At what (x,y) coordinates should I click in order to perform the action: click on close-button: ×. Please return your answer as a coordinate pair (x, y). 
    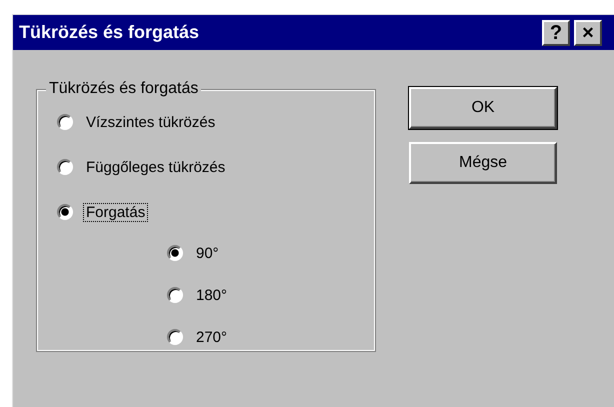
    Looking at the image, I should click on (588, 33).